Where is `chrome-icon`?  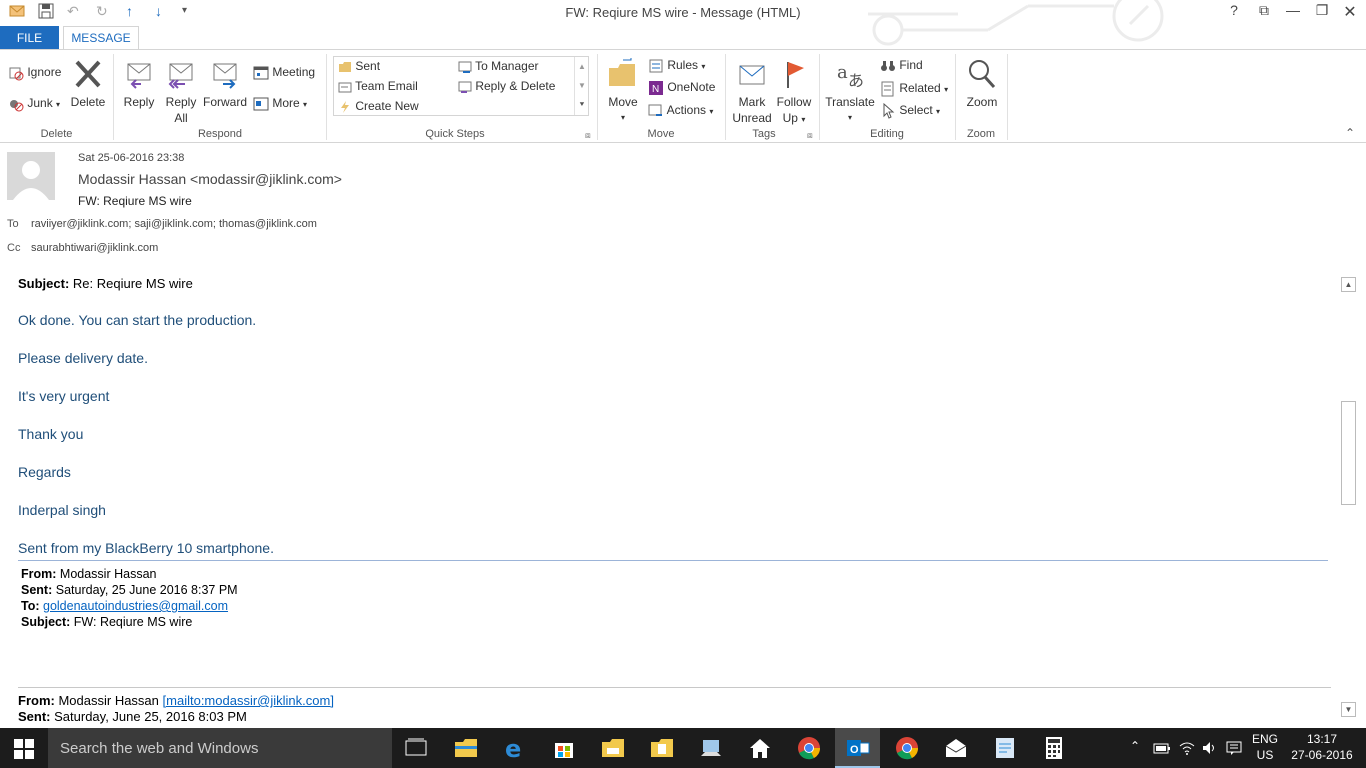 chrome-icon is located at coordinates (809, 748).